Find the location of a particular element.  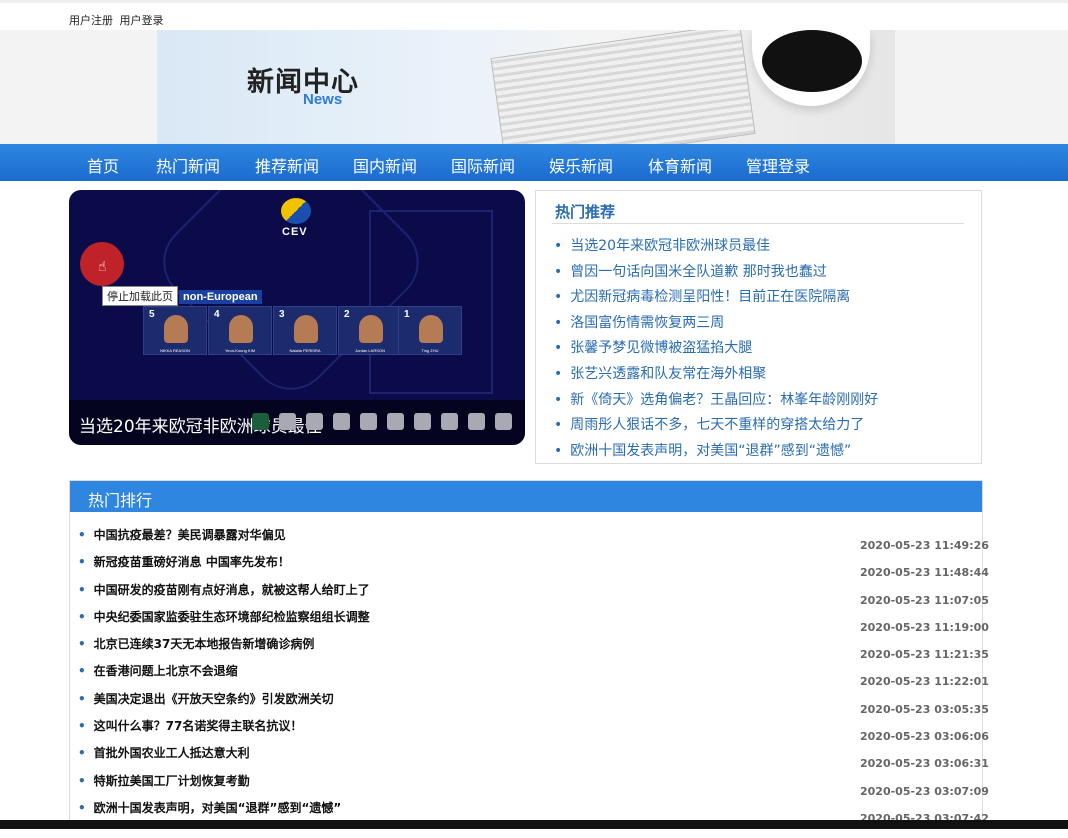

player-card: 2 Jordan LARSON is located at coordinates (370, 330).